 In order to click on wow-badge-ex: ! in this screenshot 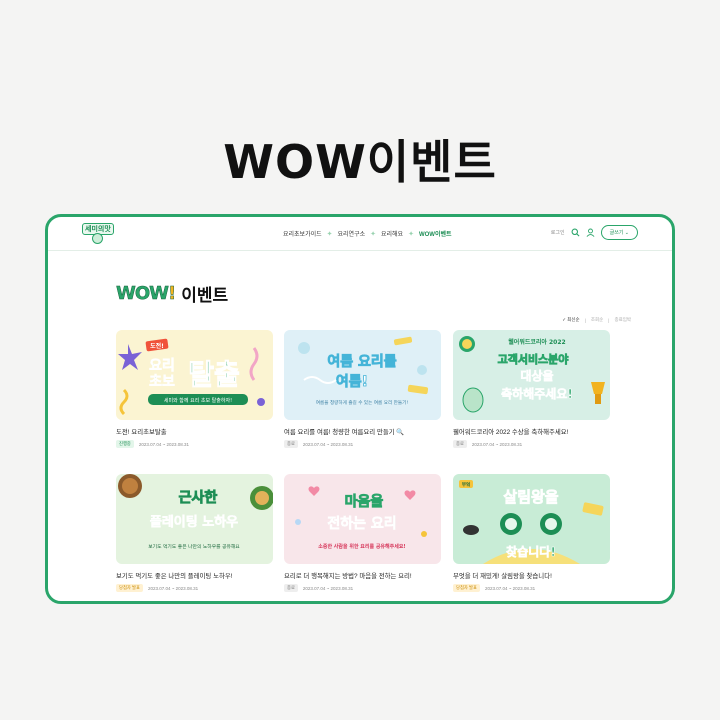, I will do `click(172, 294)`.